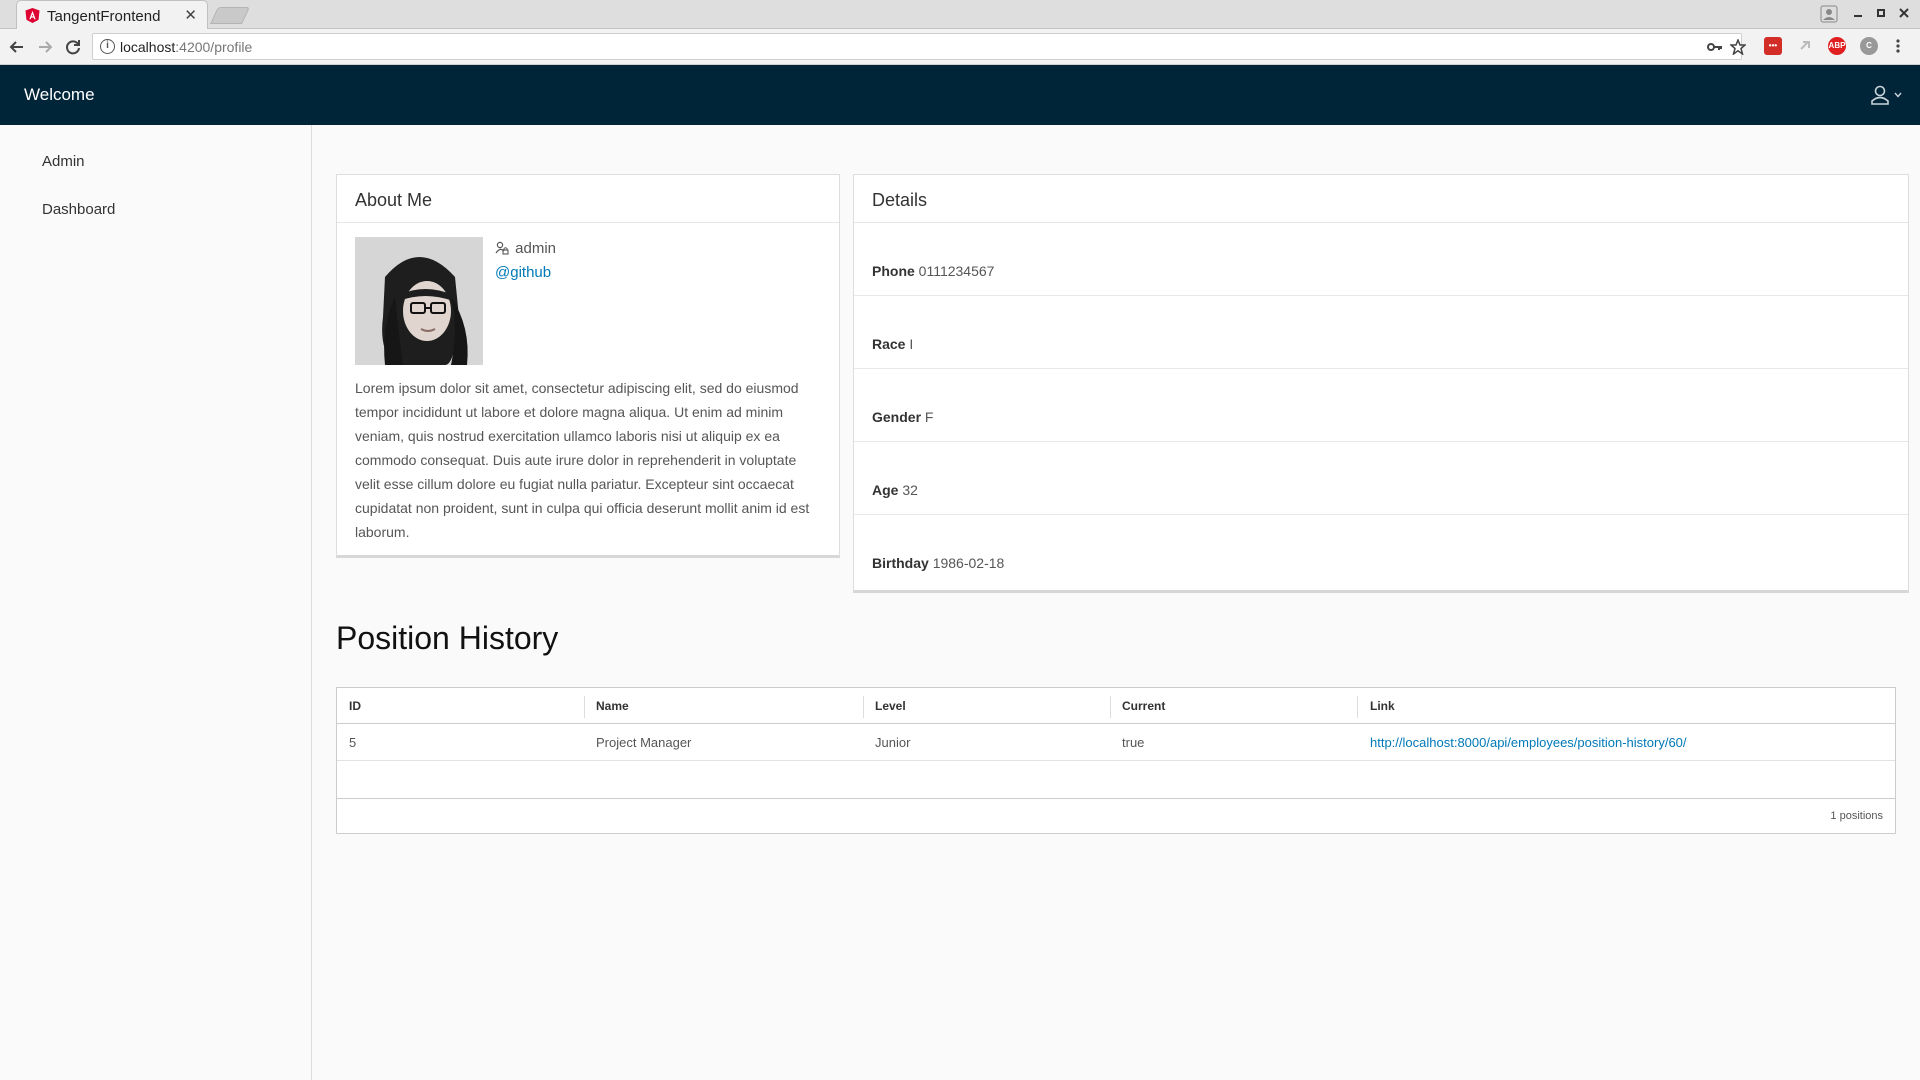 This screenshot has height=1080, width=1920. I want to click on cell-level: Junior, so click(893, 742).